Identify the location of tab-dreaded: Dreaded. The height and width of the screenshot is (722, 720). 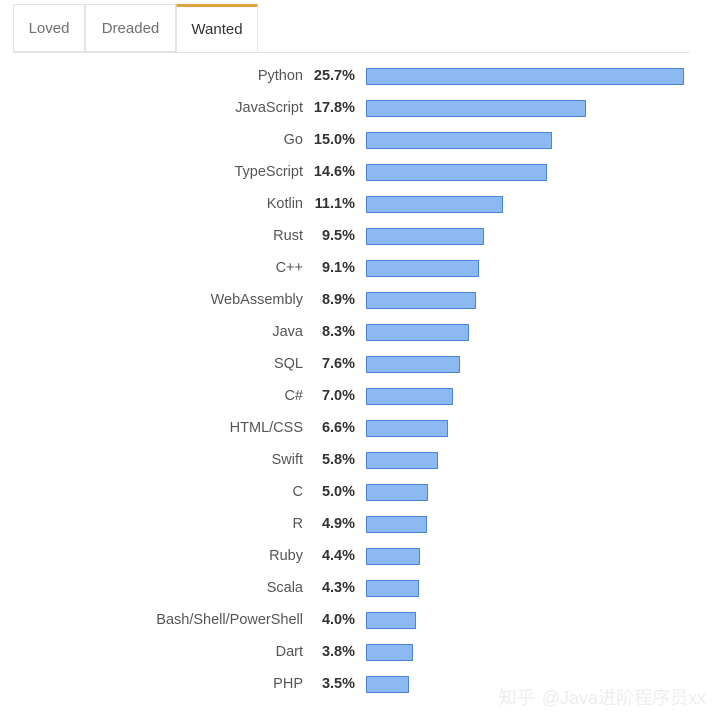
(130, 28).